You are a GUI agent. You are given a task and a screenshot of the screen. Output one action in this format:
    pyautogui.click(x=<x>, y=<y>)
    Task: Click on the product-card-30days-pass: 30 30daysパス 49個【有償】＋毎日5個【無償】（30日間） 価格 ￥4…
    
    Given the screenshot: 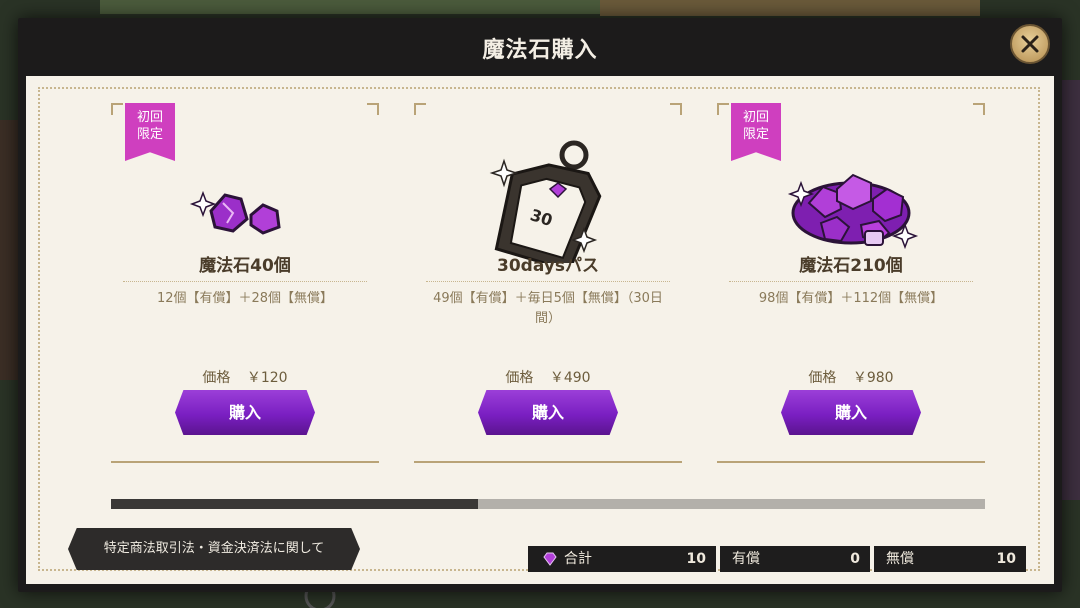 What is the action you would take?
    pyautogui.click(x=548, y=283)
    